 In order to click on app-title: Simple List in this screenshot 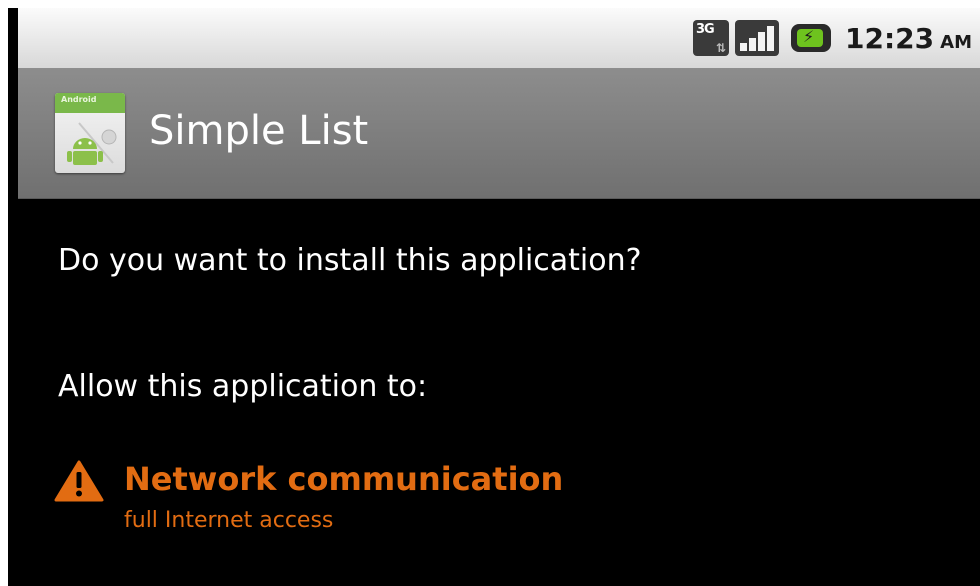, I will do `click(259, 131)`.